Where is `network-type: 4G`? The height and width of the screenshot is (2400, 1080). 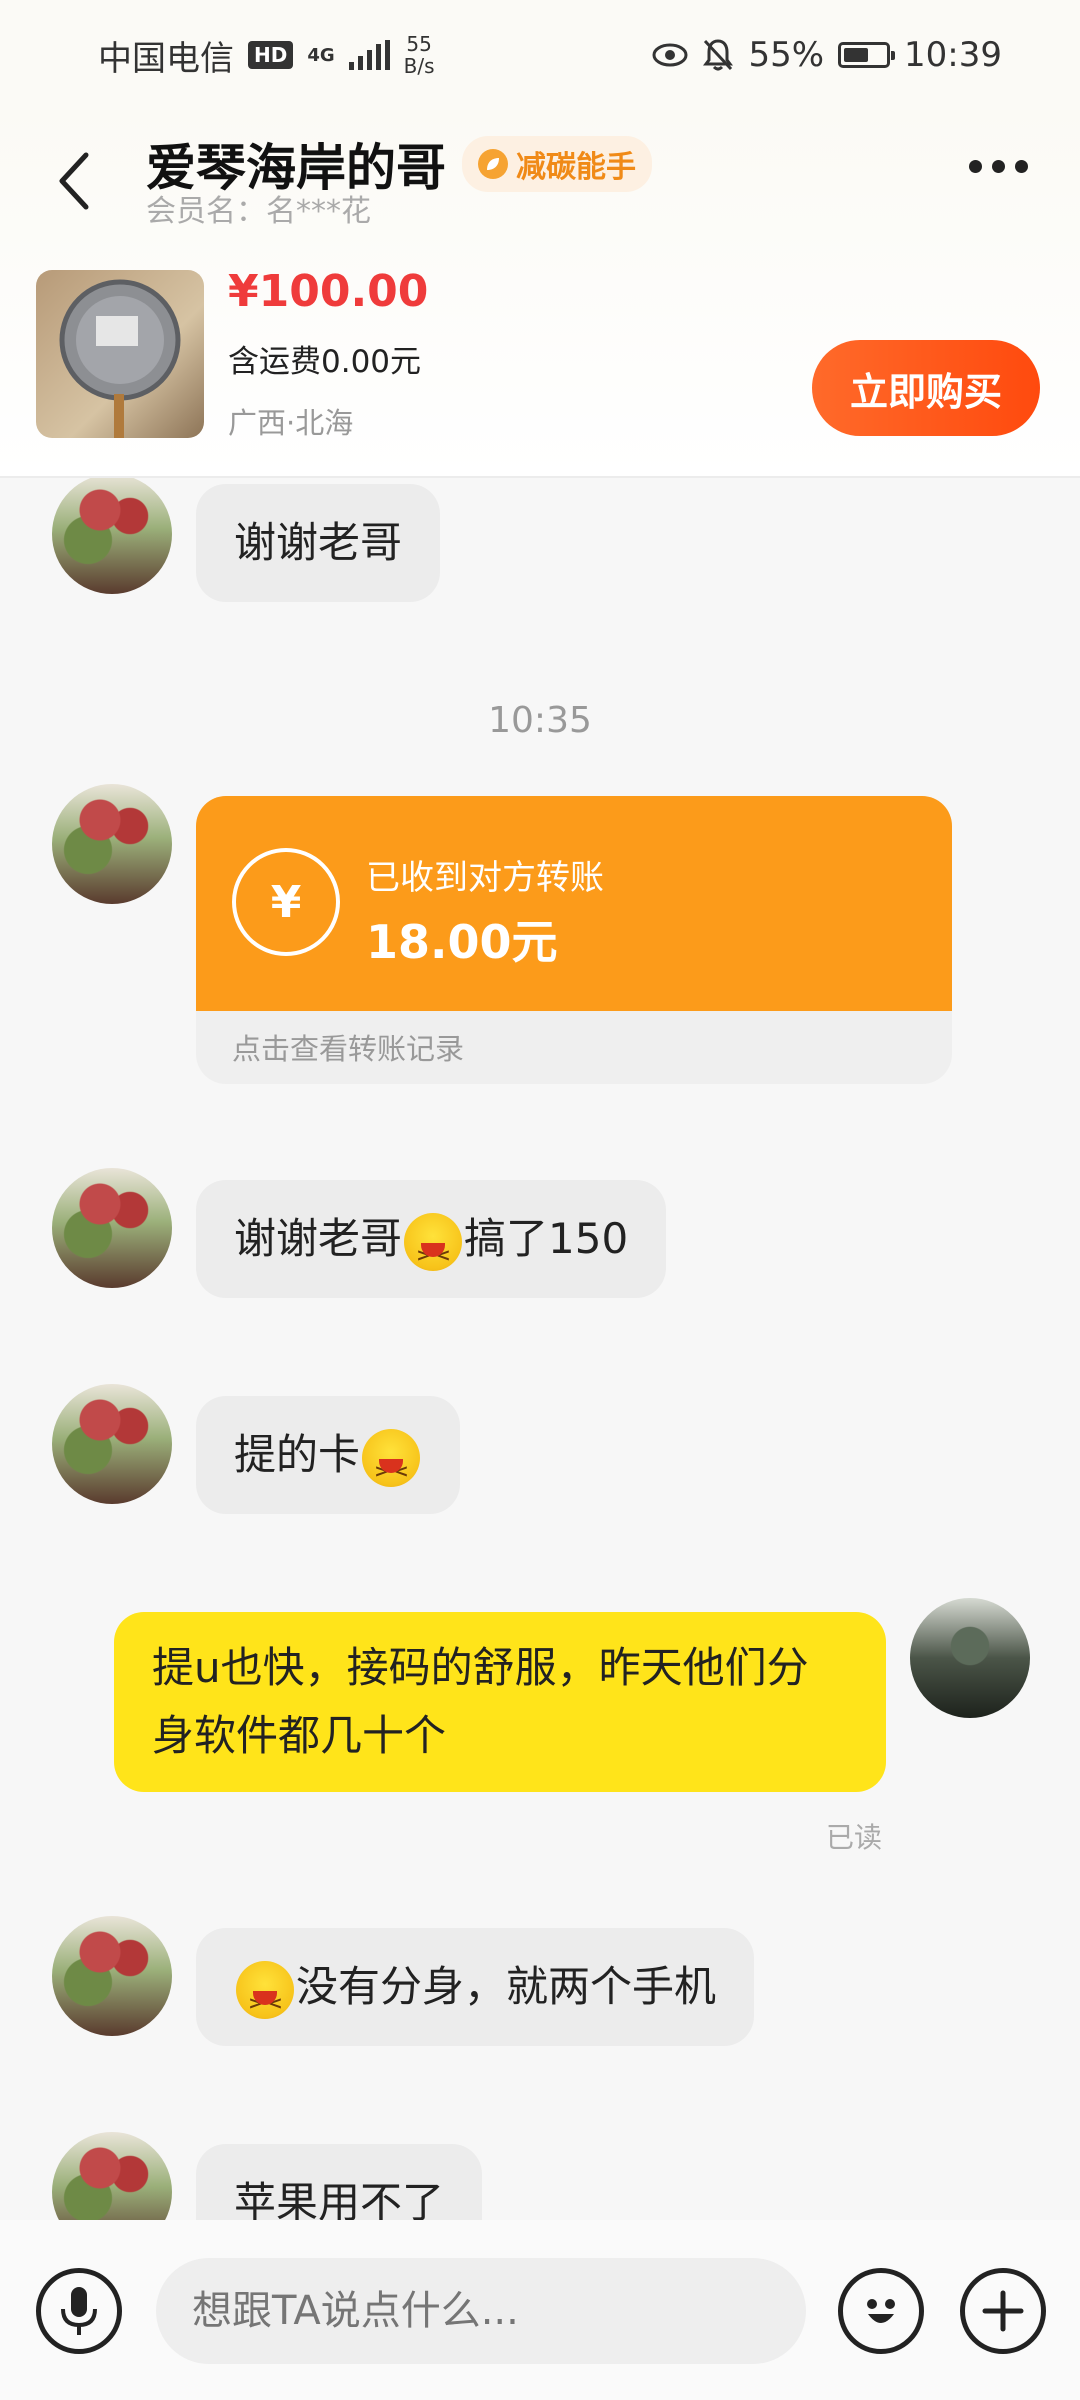 network-type: 4G is located at coordinates (321, 55).